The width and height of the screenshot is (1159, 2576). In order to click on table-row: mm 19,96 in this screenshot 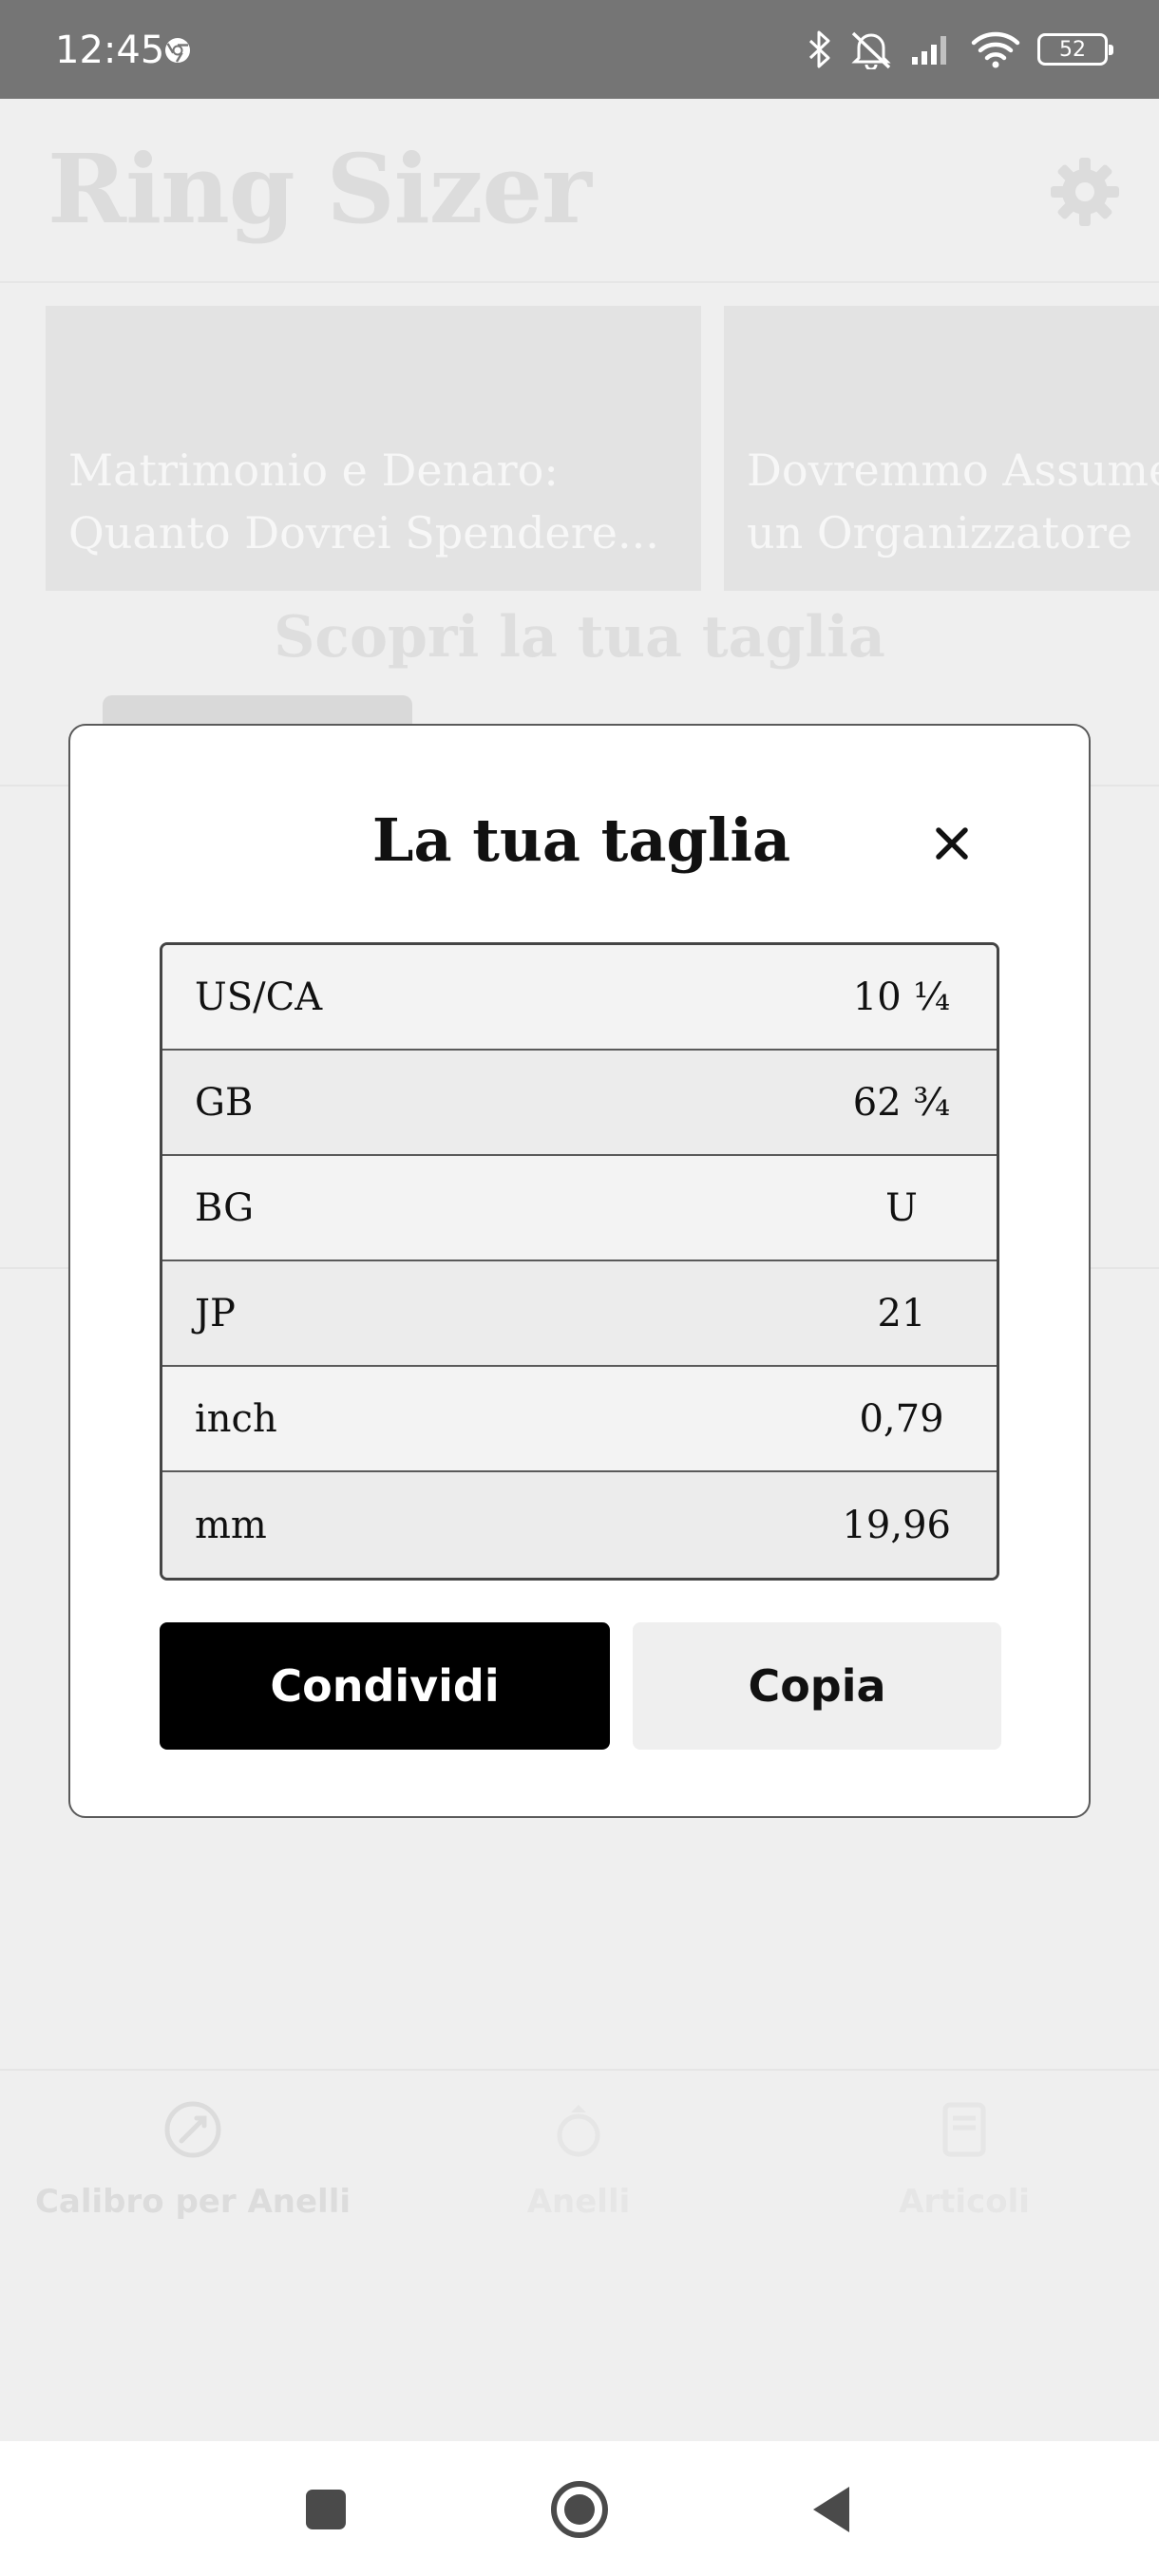, I will do `click(579, 1525)`.